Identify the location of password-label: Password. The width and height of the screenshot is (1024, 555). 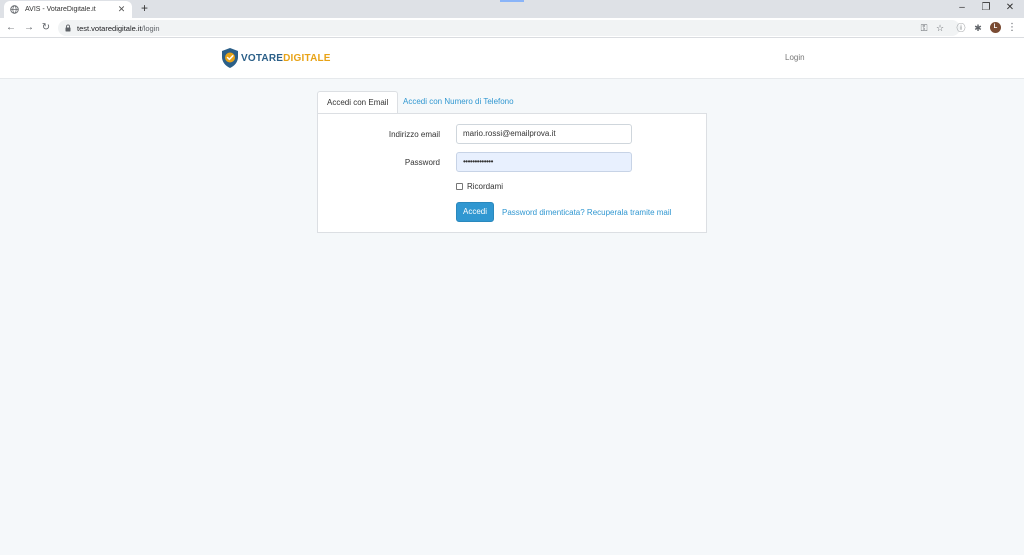
(422, 162).